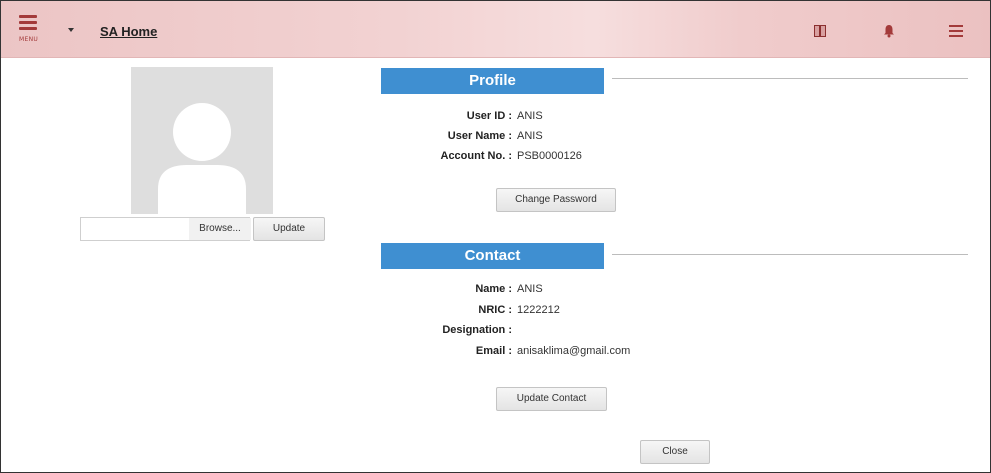 The height and width of the screenshot is (473, 991). I want to click on change-password-button: Change Password, so click(556, 200).